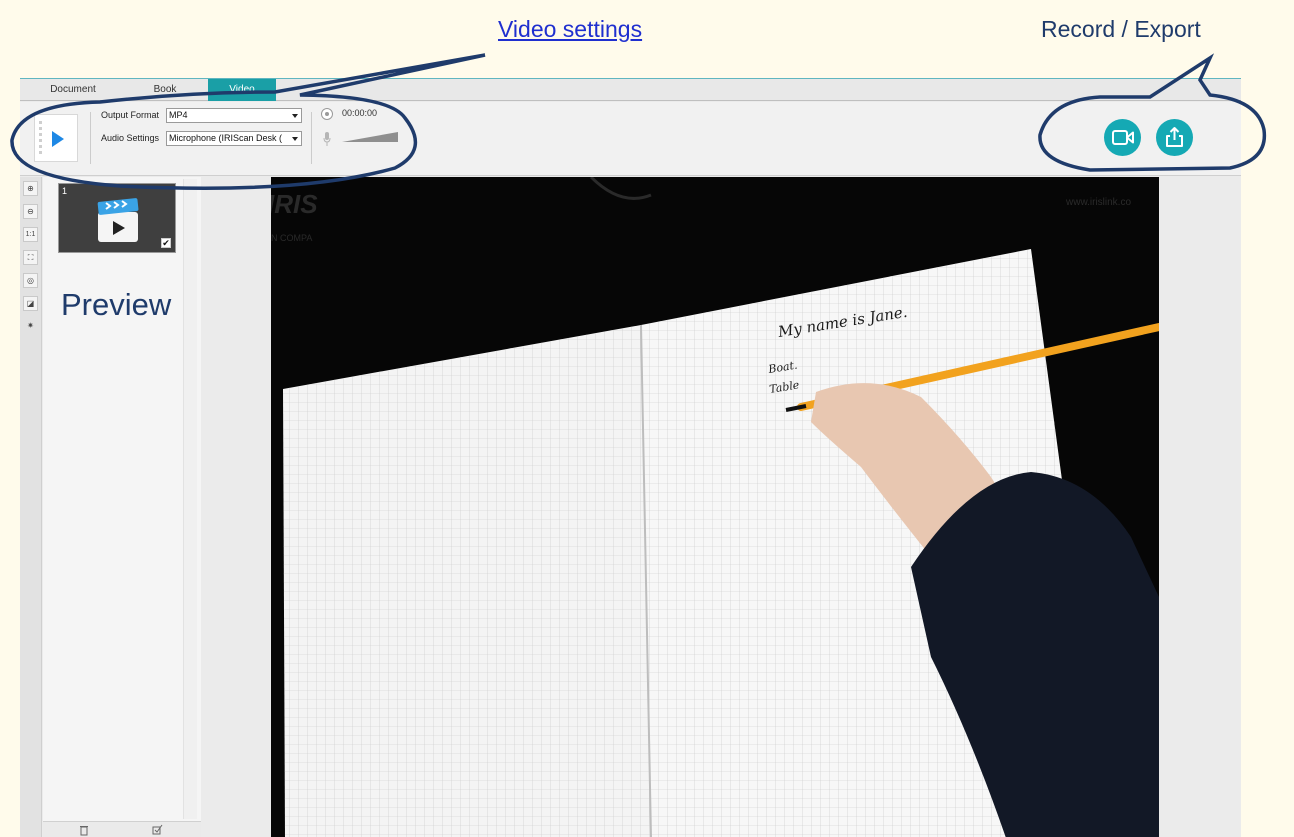 The image size is (1294, 837). I want to click on fit-window-icon: ⛶, so click(30, 257).